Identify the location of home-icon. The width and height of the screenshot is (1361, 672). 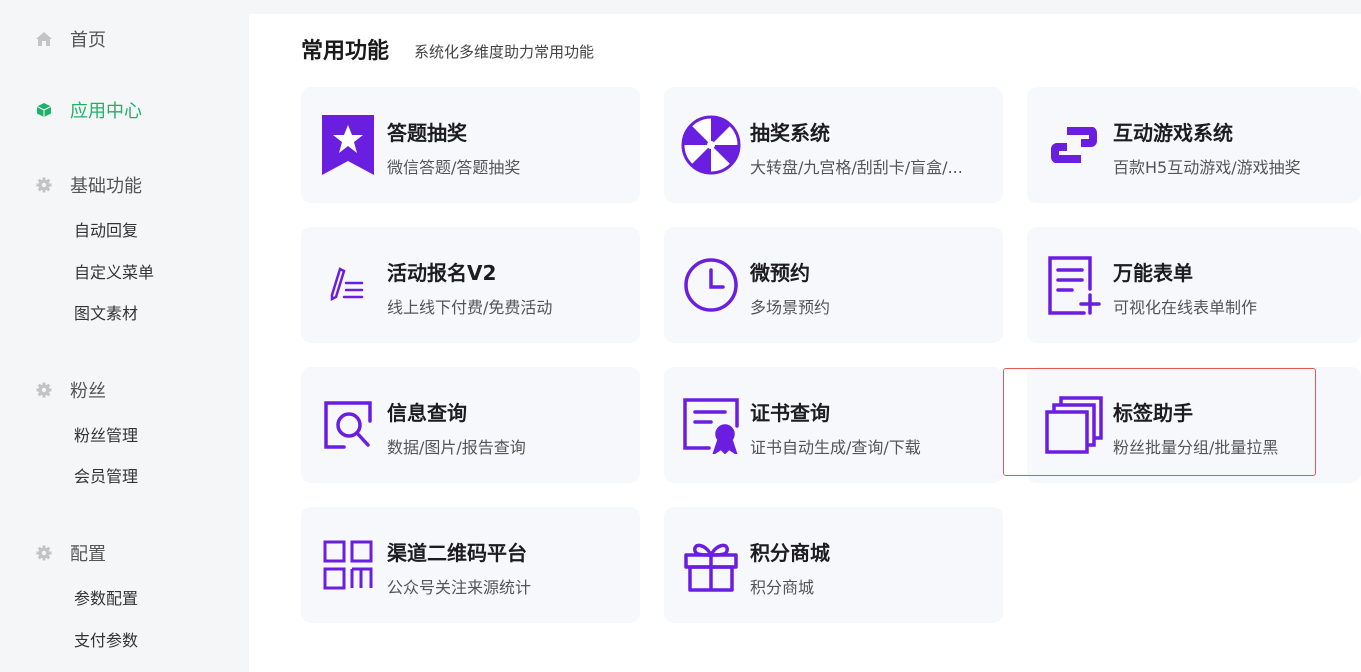
(44, 39).